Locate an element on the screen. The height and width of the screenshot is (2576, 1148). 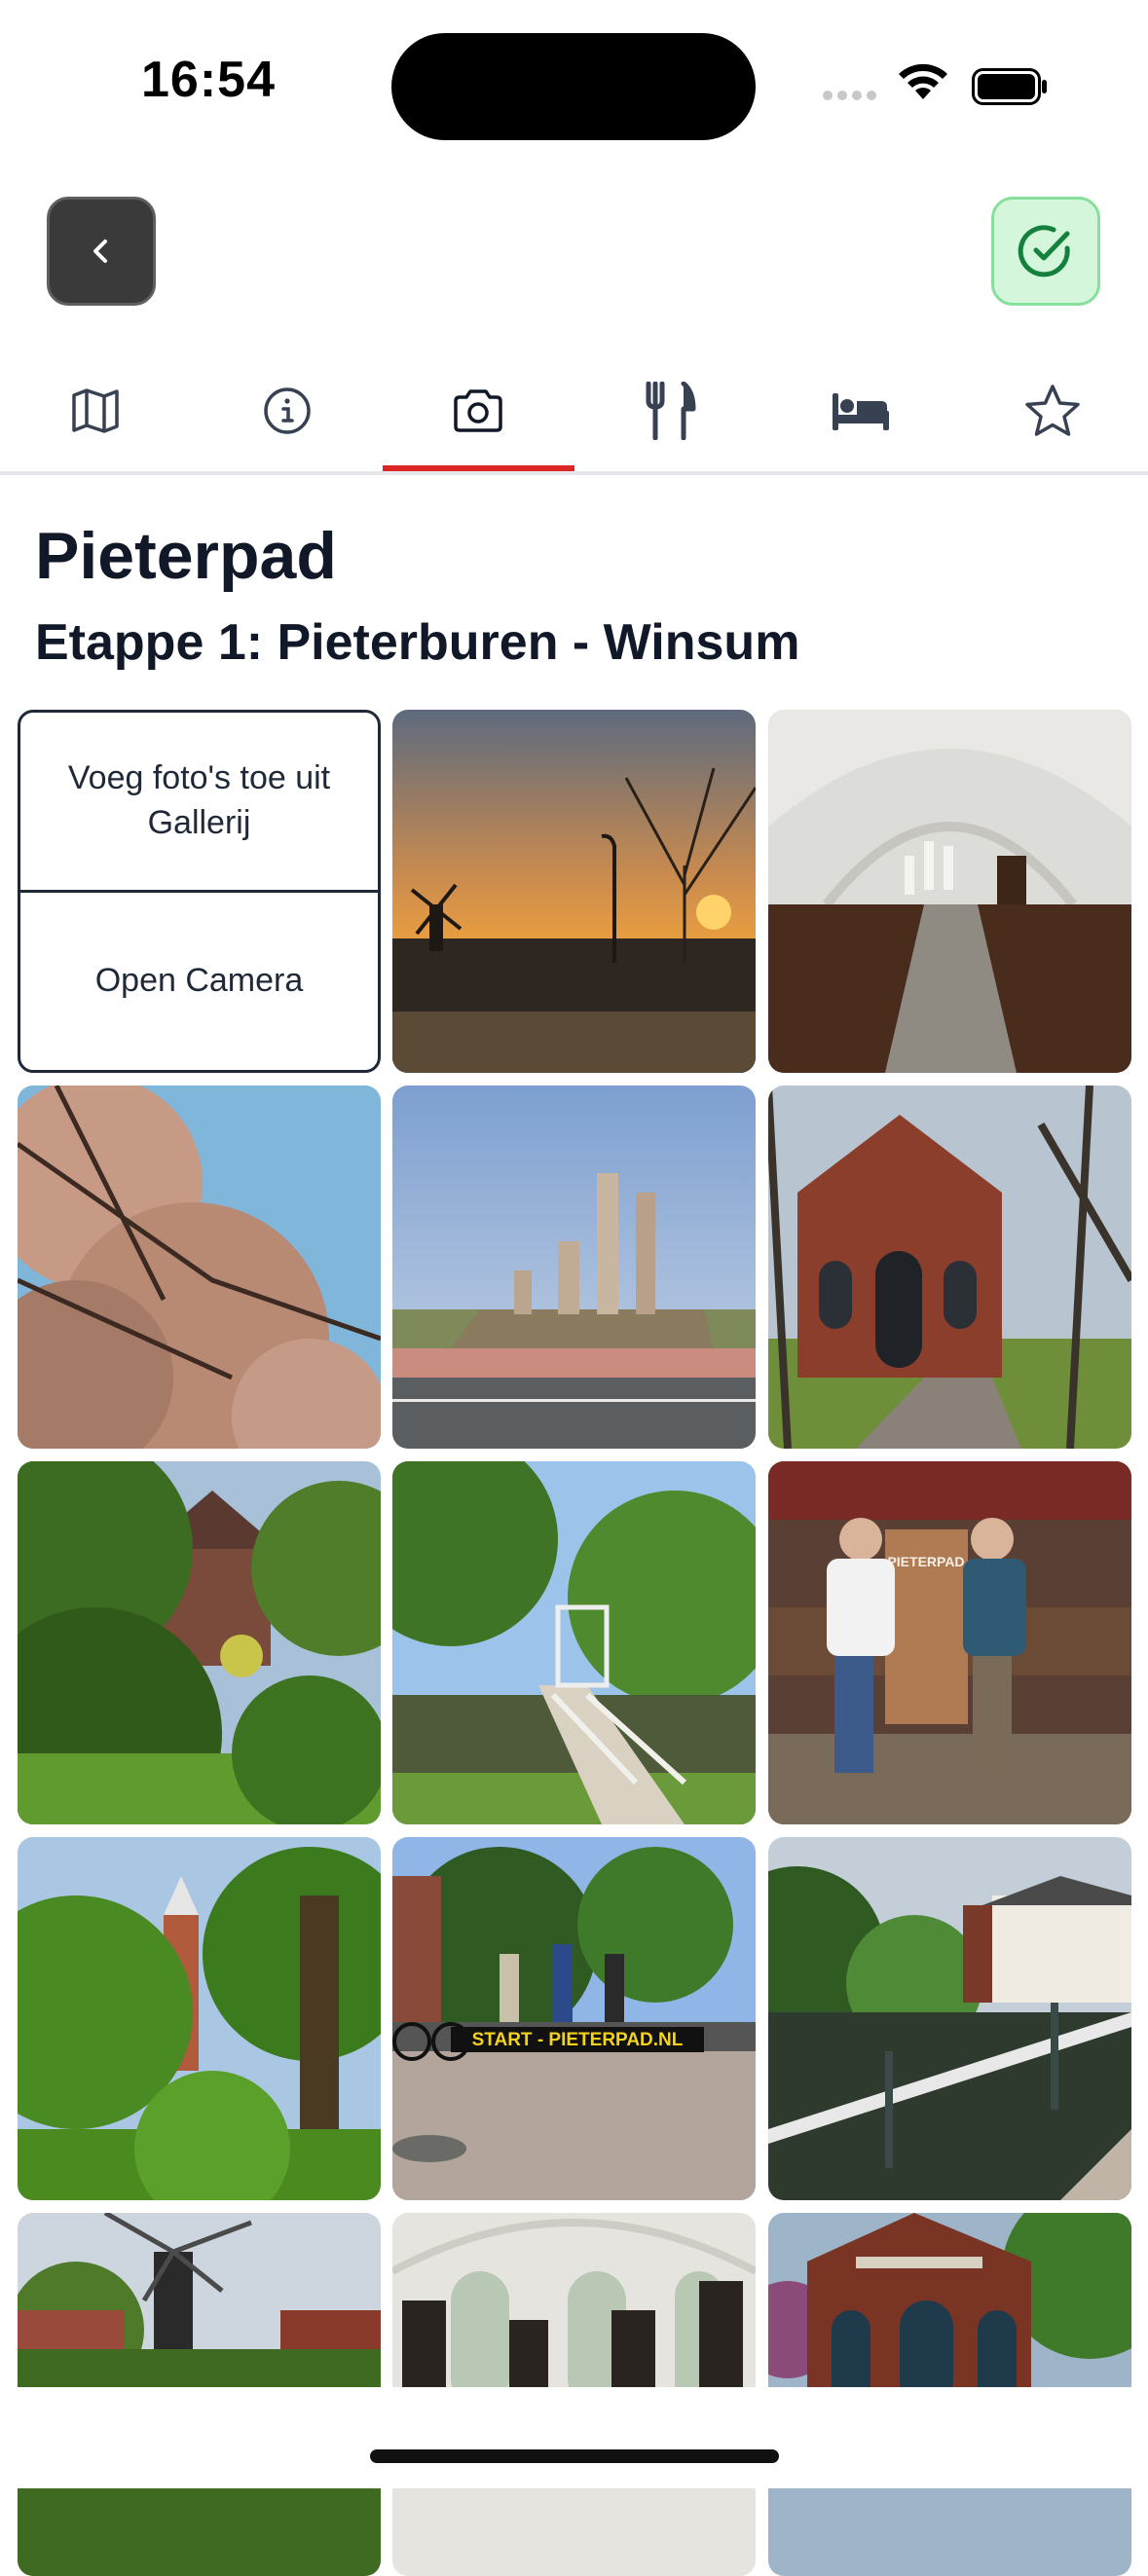
tab-photos is located at coordinates (479, 410).